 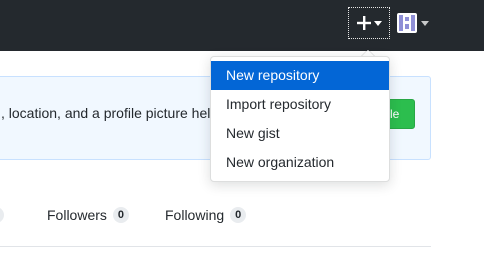 I want to click on menu-item-import-repository: Import repository, so click(x=300, y=104).